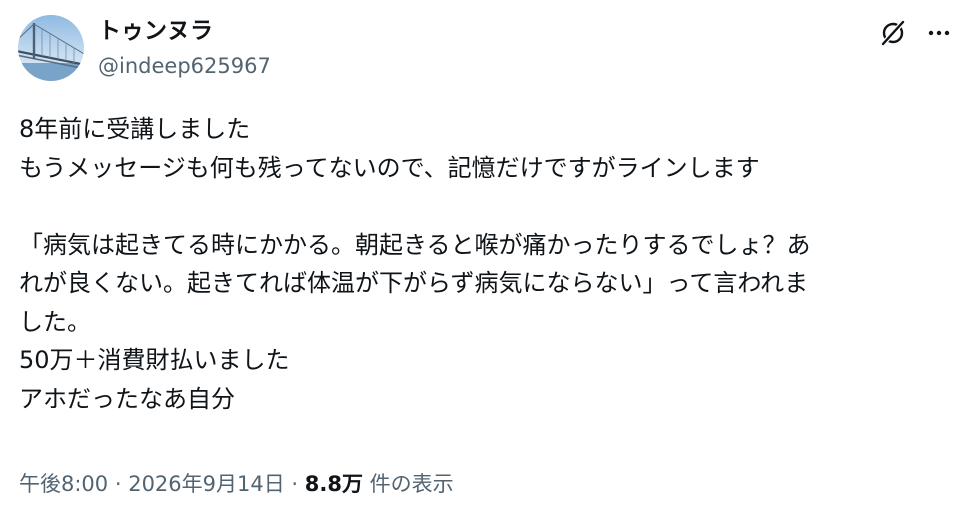  I want to click on display-name: トゥンヌラ, so click(184, 31).